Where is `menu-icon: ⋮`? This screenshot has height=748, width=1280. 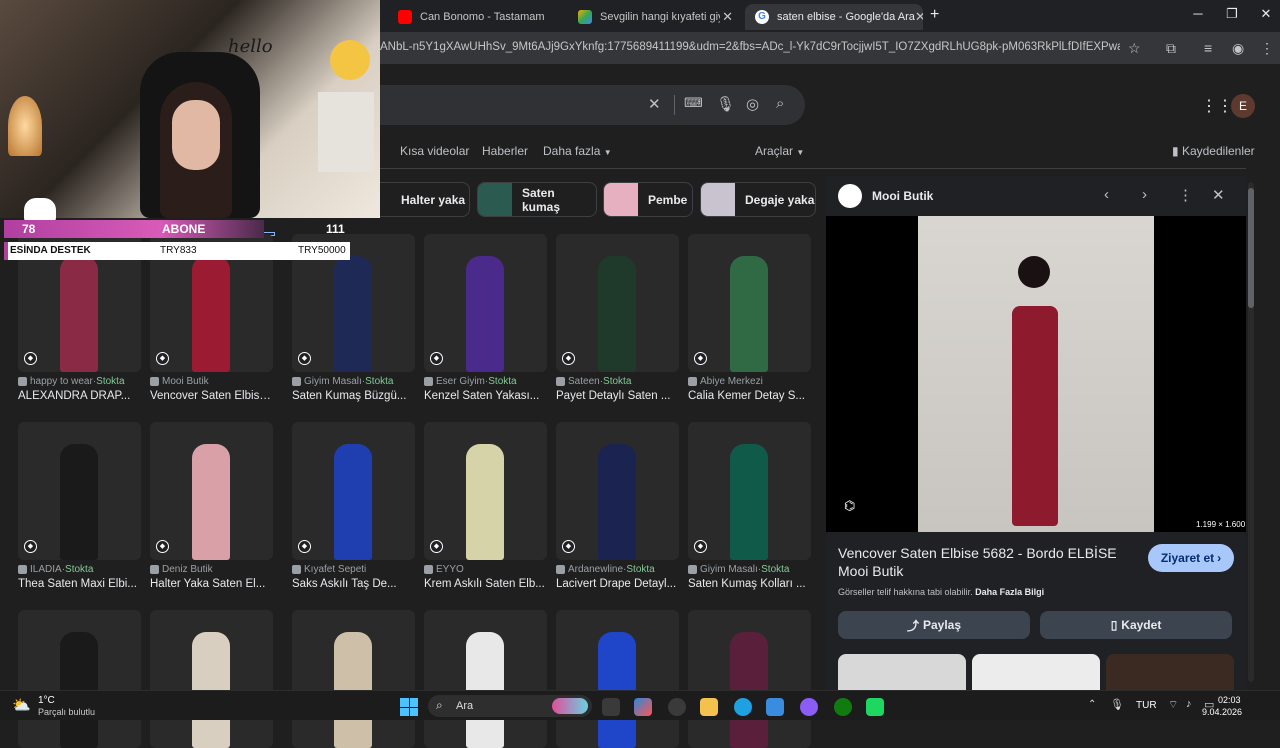 menu-icon: ⋮ is located at coordinates (1267, 48).